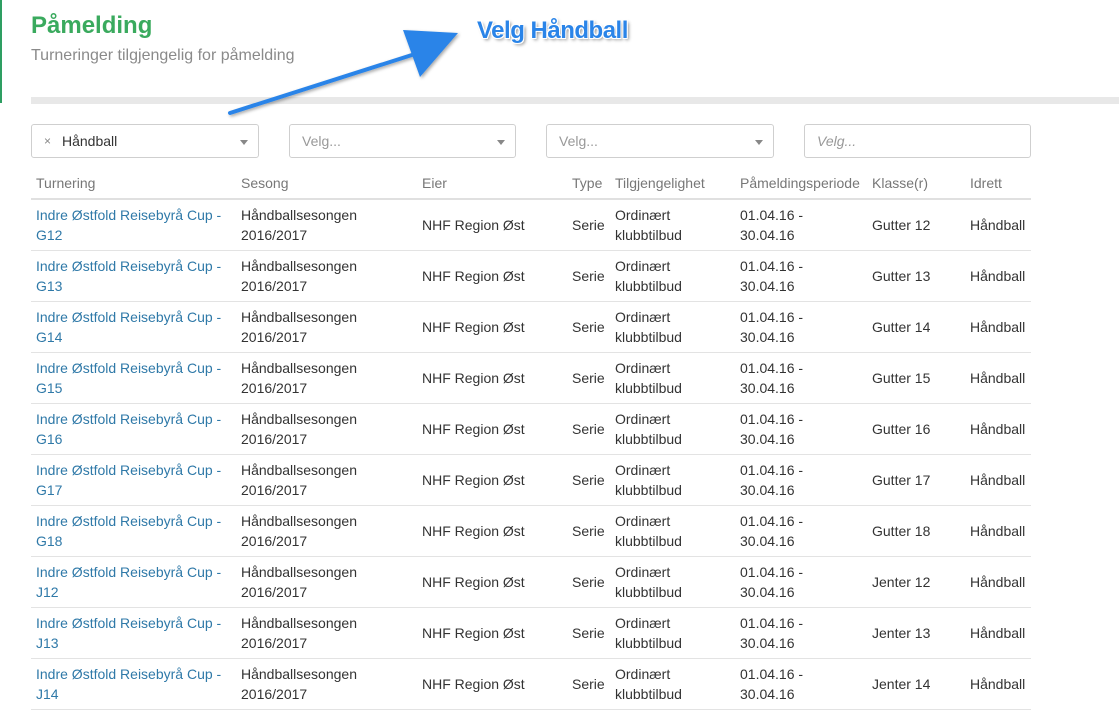 The image size is (1119, 710). What do you see at coordinates (133, 633) in the screenshot?
I see `tournament-link: Indre Østfold Reisebyrå Cup - J13` at bounding box center [133, 633].